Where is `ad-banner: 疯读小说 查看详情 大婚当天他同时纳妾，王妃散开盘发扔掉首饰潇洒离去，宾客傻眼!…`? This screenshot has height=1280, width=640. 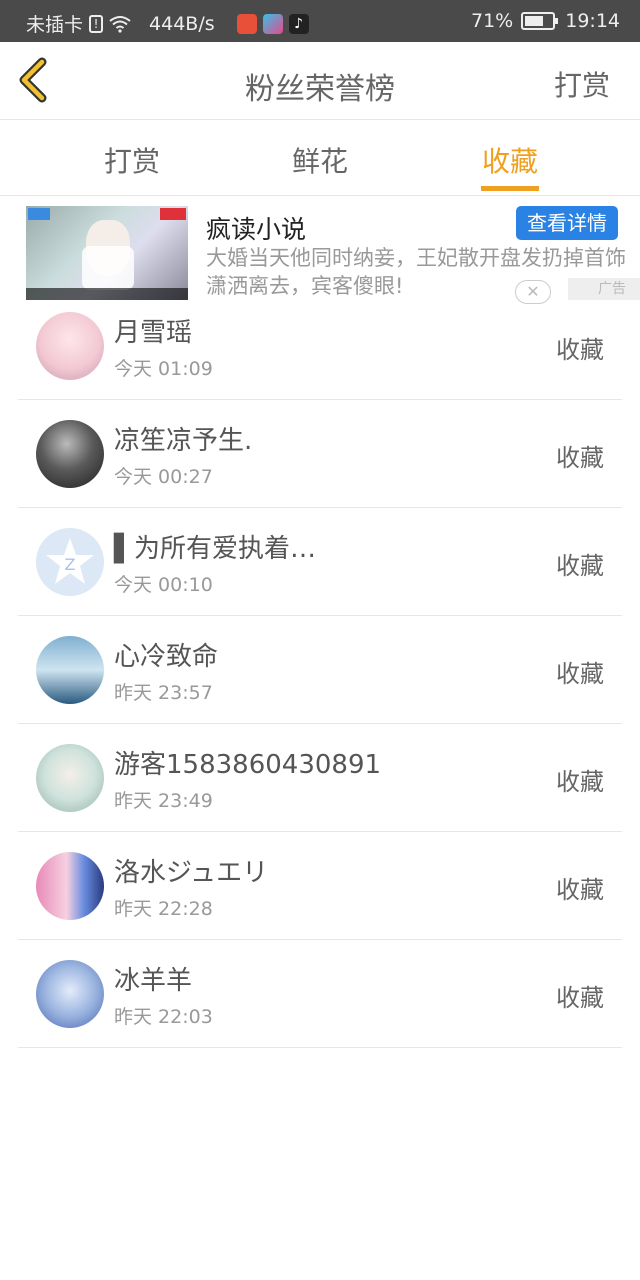
ad-banner: 疯读小说 查看详情 大婚当天他同时纳妾，王妃散开盘发扔掉首饰潇洒离去，宾客傻眼!… is located at coordinates (320, 251).